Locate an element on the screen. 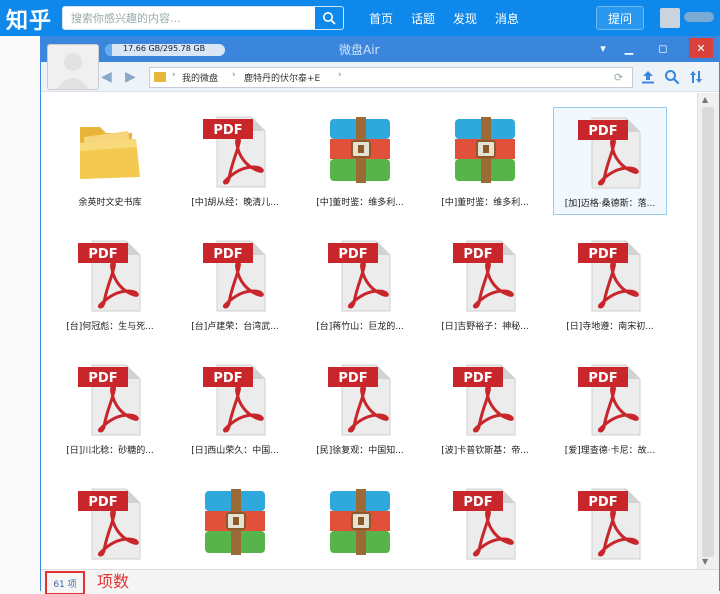 The height and width of the screenshot is (594, 720). scroll-up-arrow-icon: ▲ is located at coordinates (705, 99).